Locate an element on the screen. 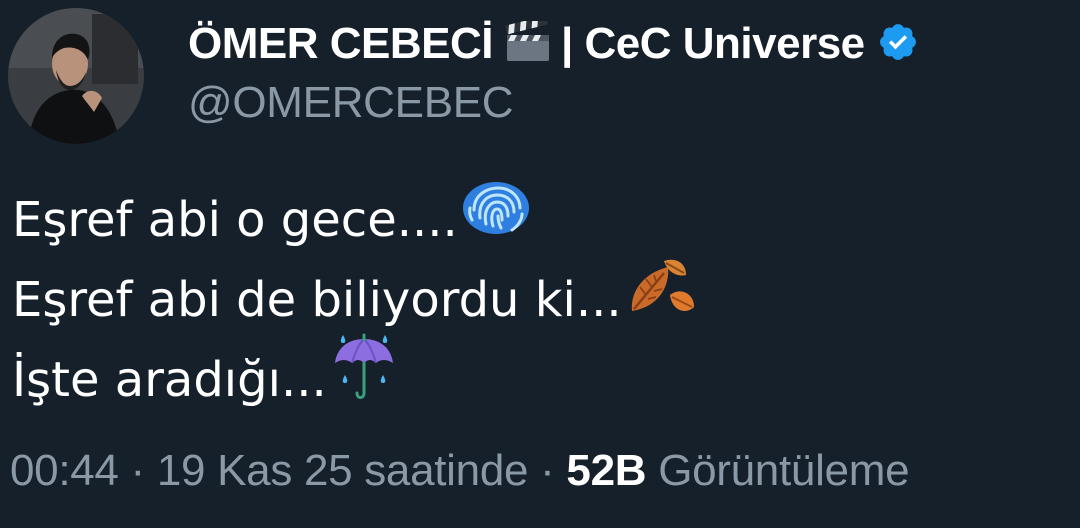 The width and height of the screenshot is (1080, 528). fingerprint-icon is located at coordinates (496, 220).